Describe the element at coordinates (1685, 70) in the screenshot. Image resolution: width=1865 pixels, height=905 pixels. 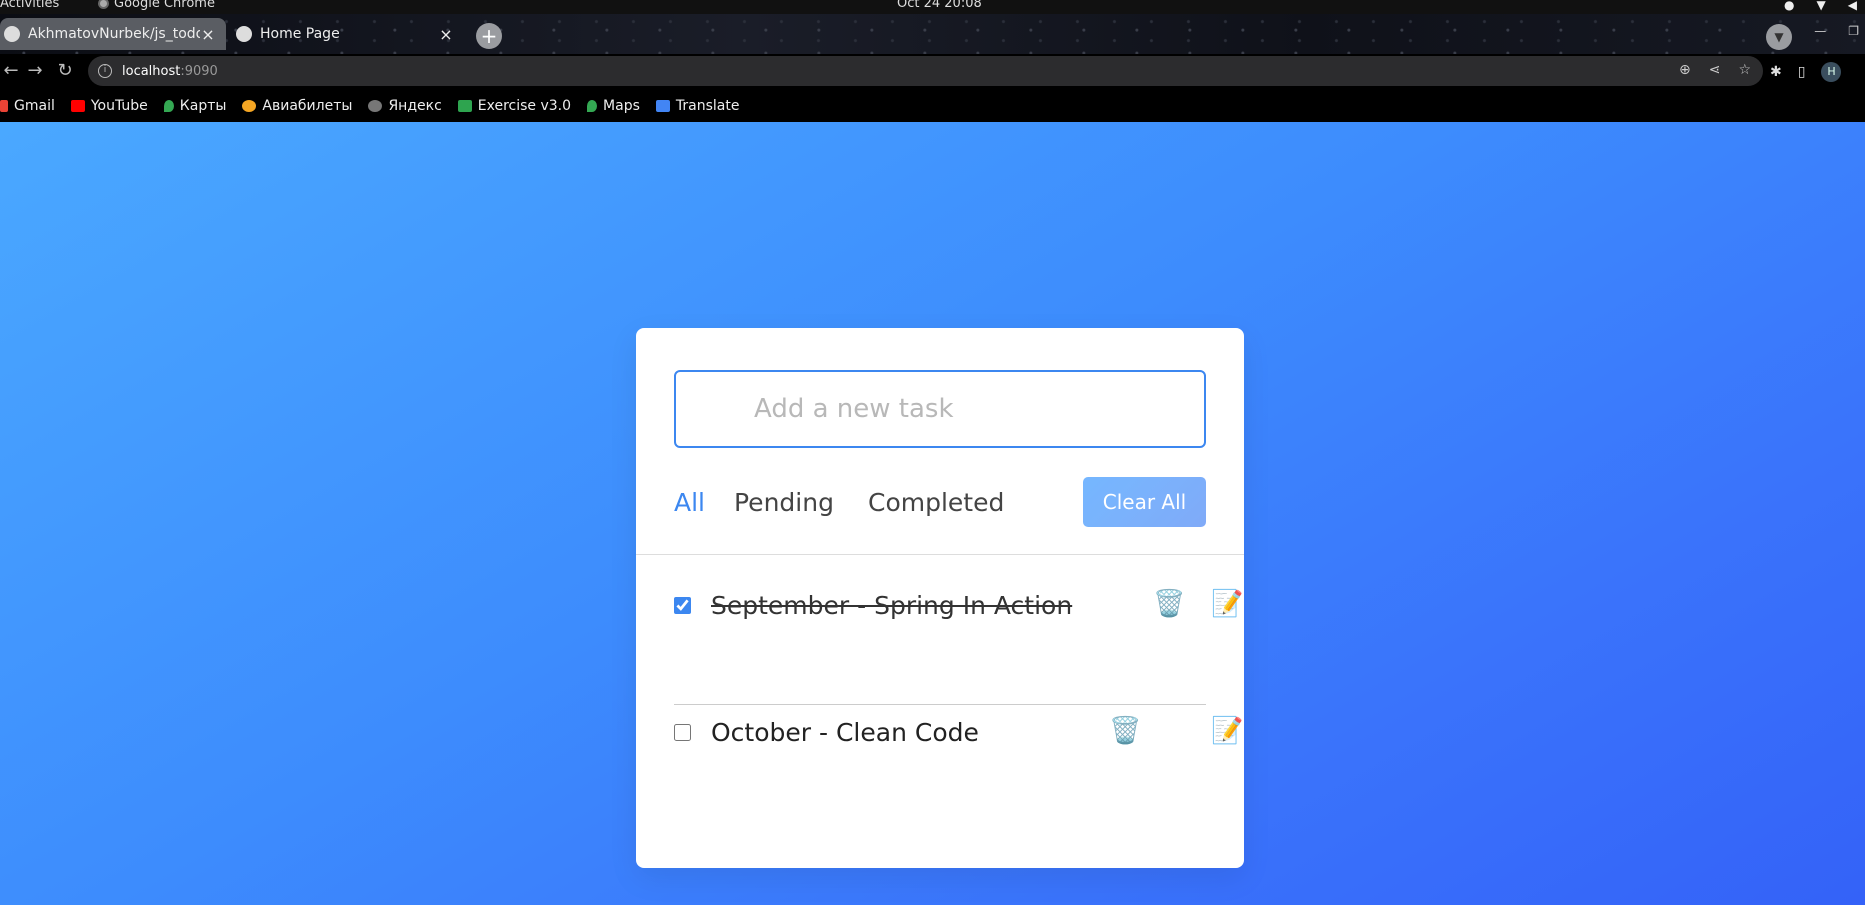
I see `zoom-icon: ⊕` at that location.